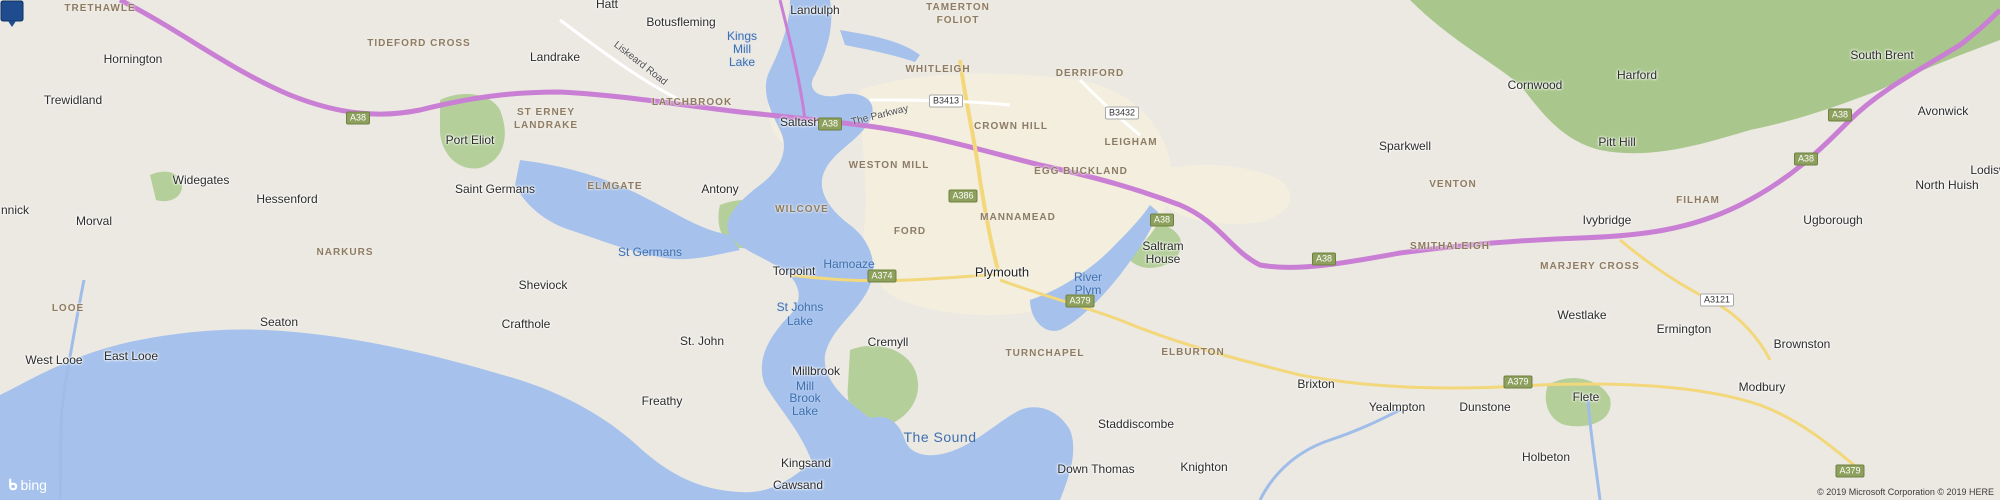  Describe the element at coordinates (1905, 492) in the screenshot. I see `copyright-text: © 2019 Microsoft Corporation © 2019 HERE` at that location.